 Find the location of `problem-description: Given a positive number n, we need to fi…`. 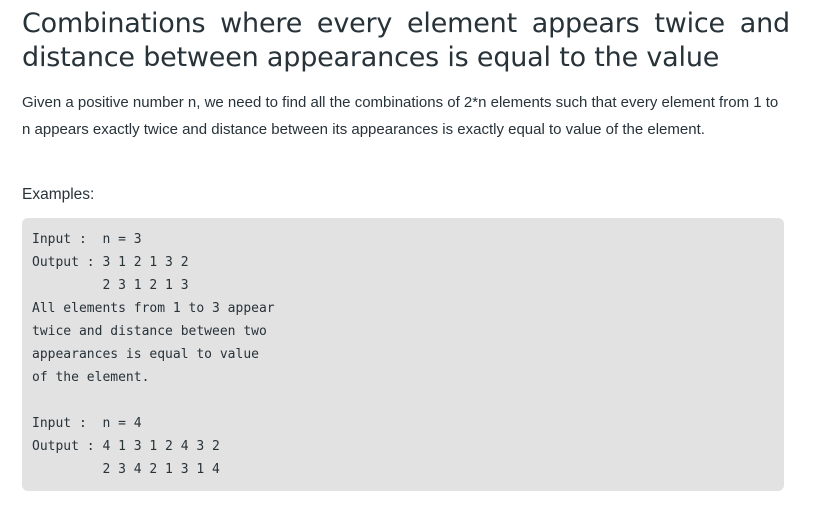

problem-description: Given a positive number n, we need to fi… is located at coordinates (400, 116).